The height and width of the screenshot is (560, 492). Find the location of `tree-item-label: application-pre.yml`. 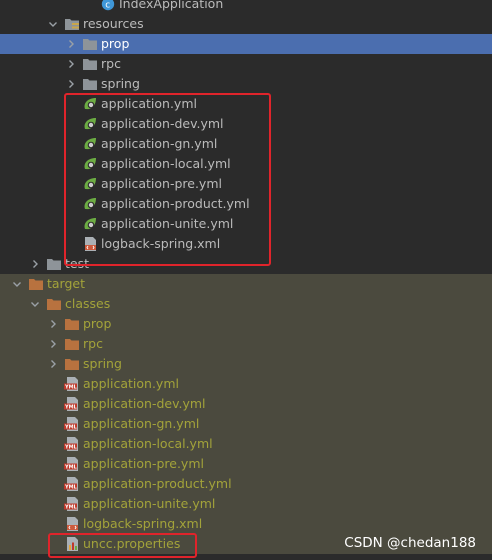

tree-item-label: application-pre.yml is located at coordinates (143, 463).